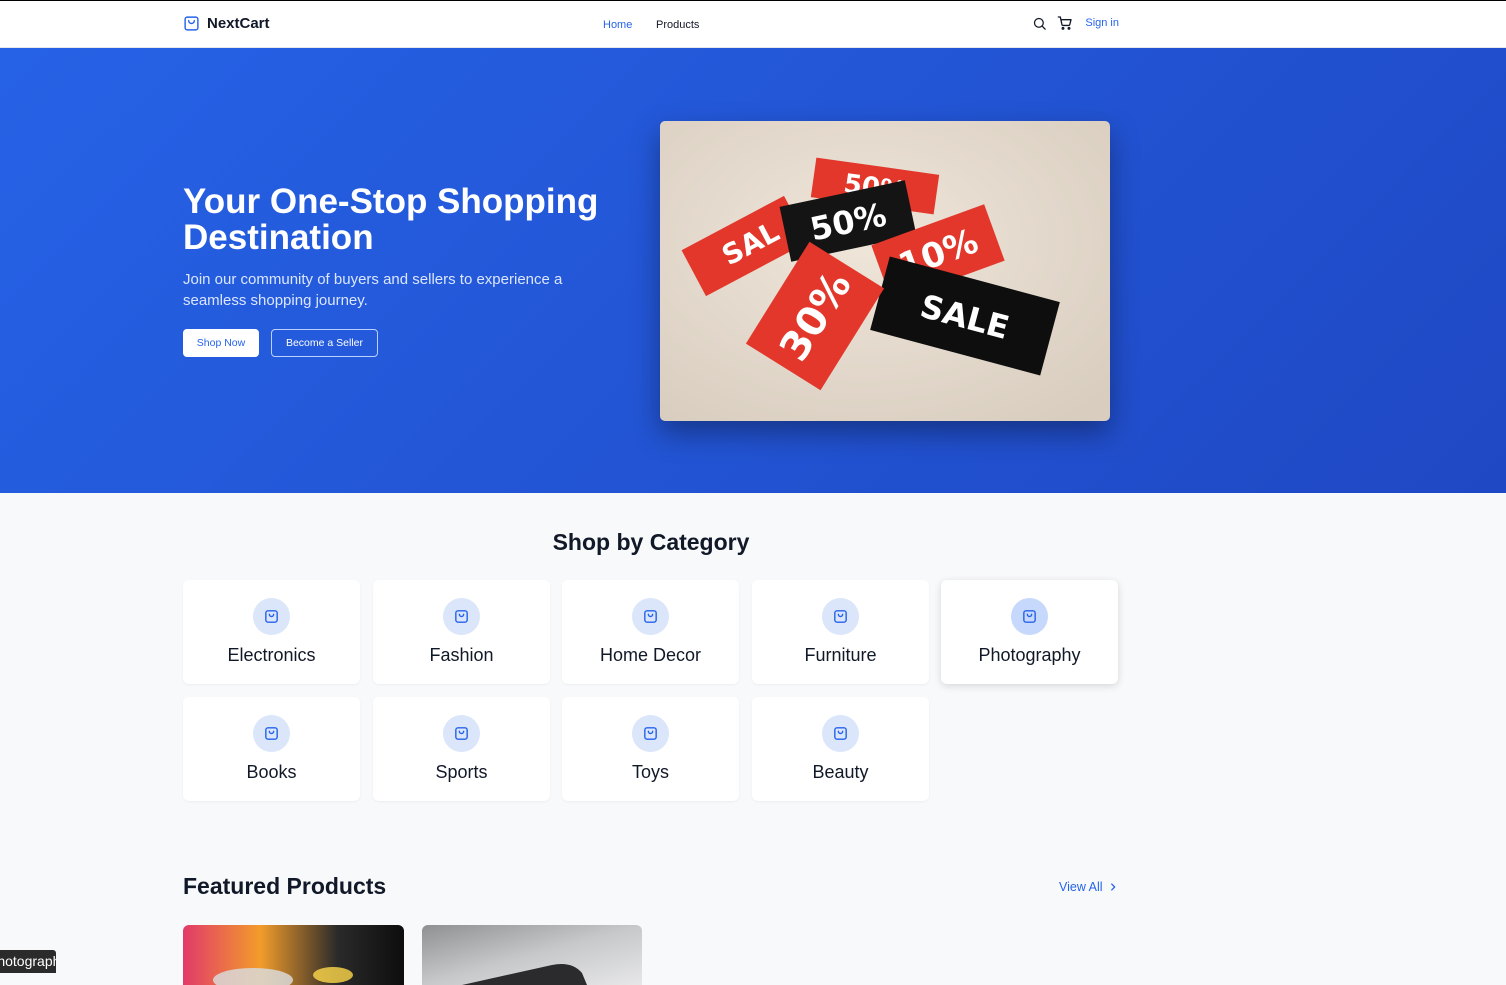 The width and height of the screenshot is (1506, 985). I want to click on nav-products: Products, so click(677, 25).